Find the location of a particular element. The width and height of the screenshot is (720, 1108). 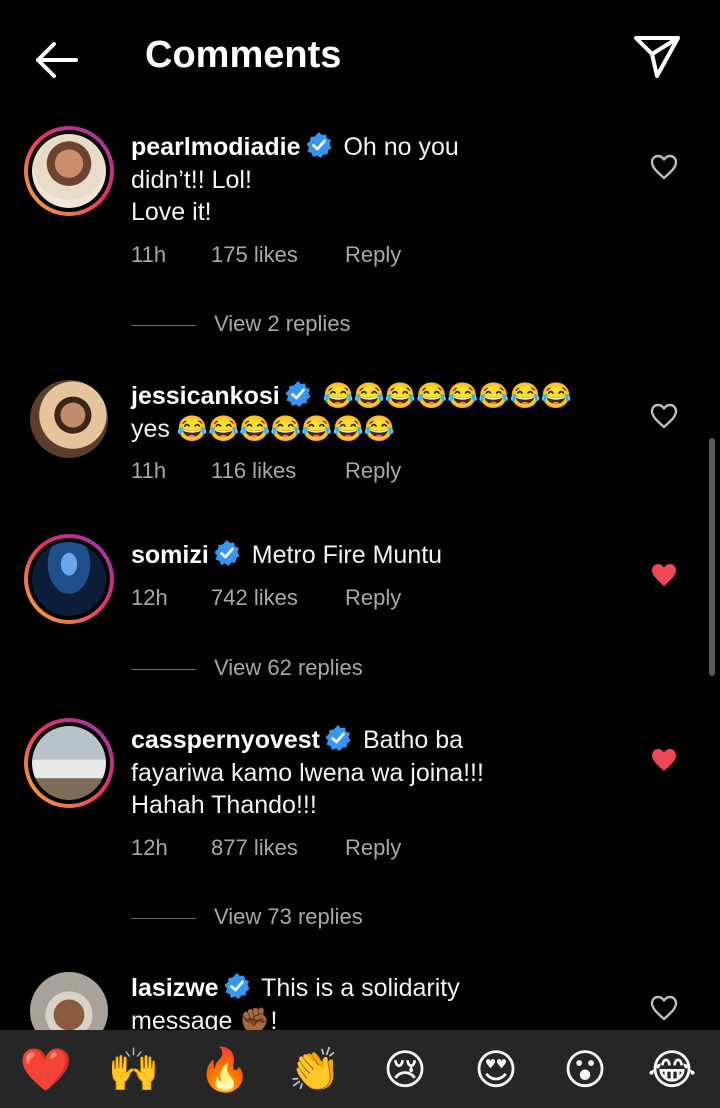

emoji-clap-button: 👏 is located at coordinates (315, 1070).